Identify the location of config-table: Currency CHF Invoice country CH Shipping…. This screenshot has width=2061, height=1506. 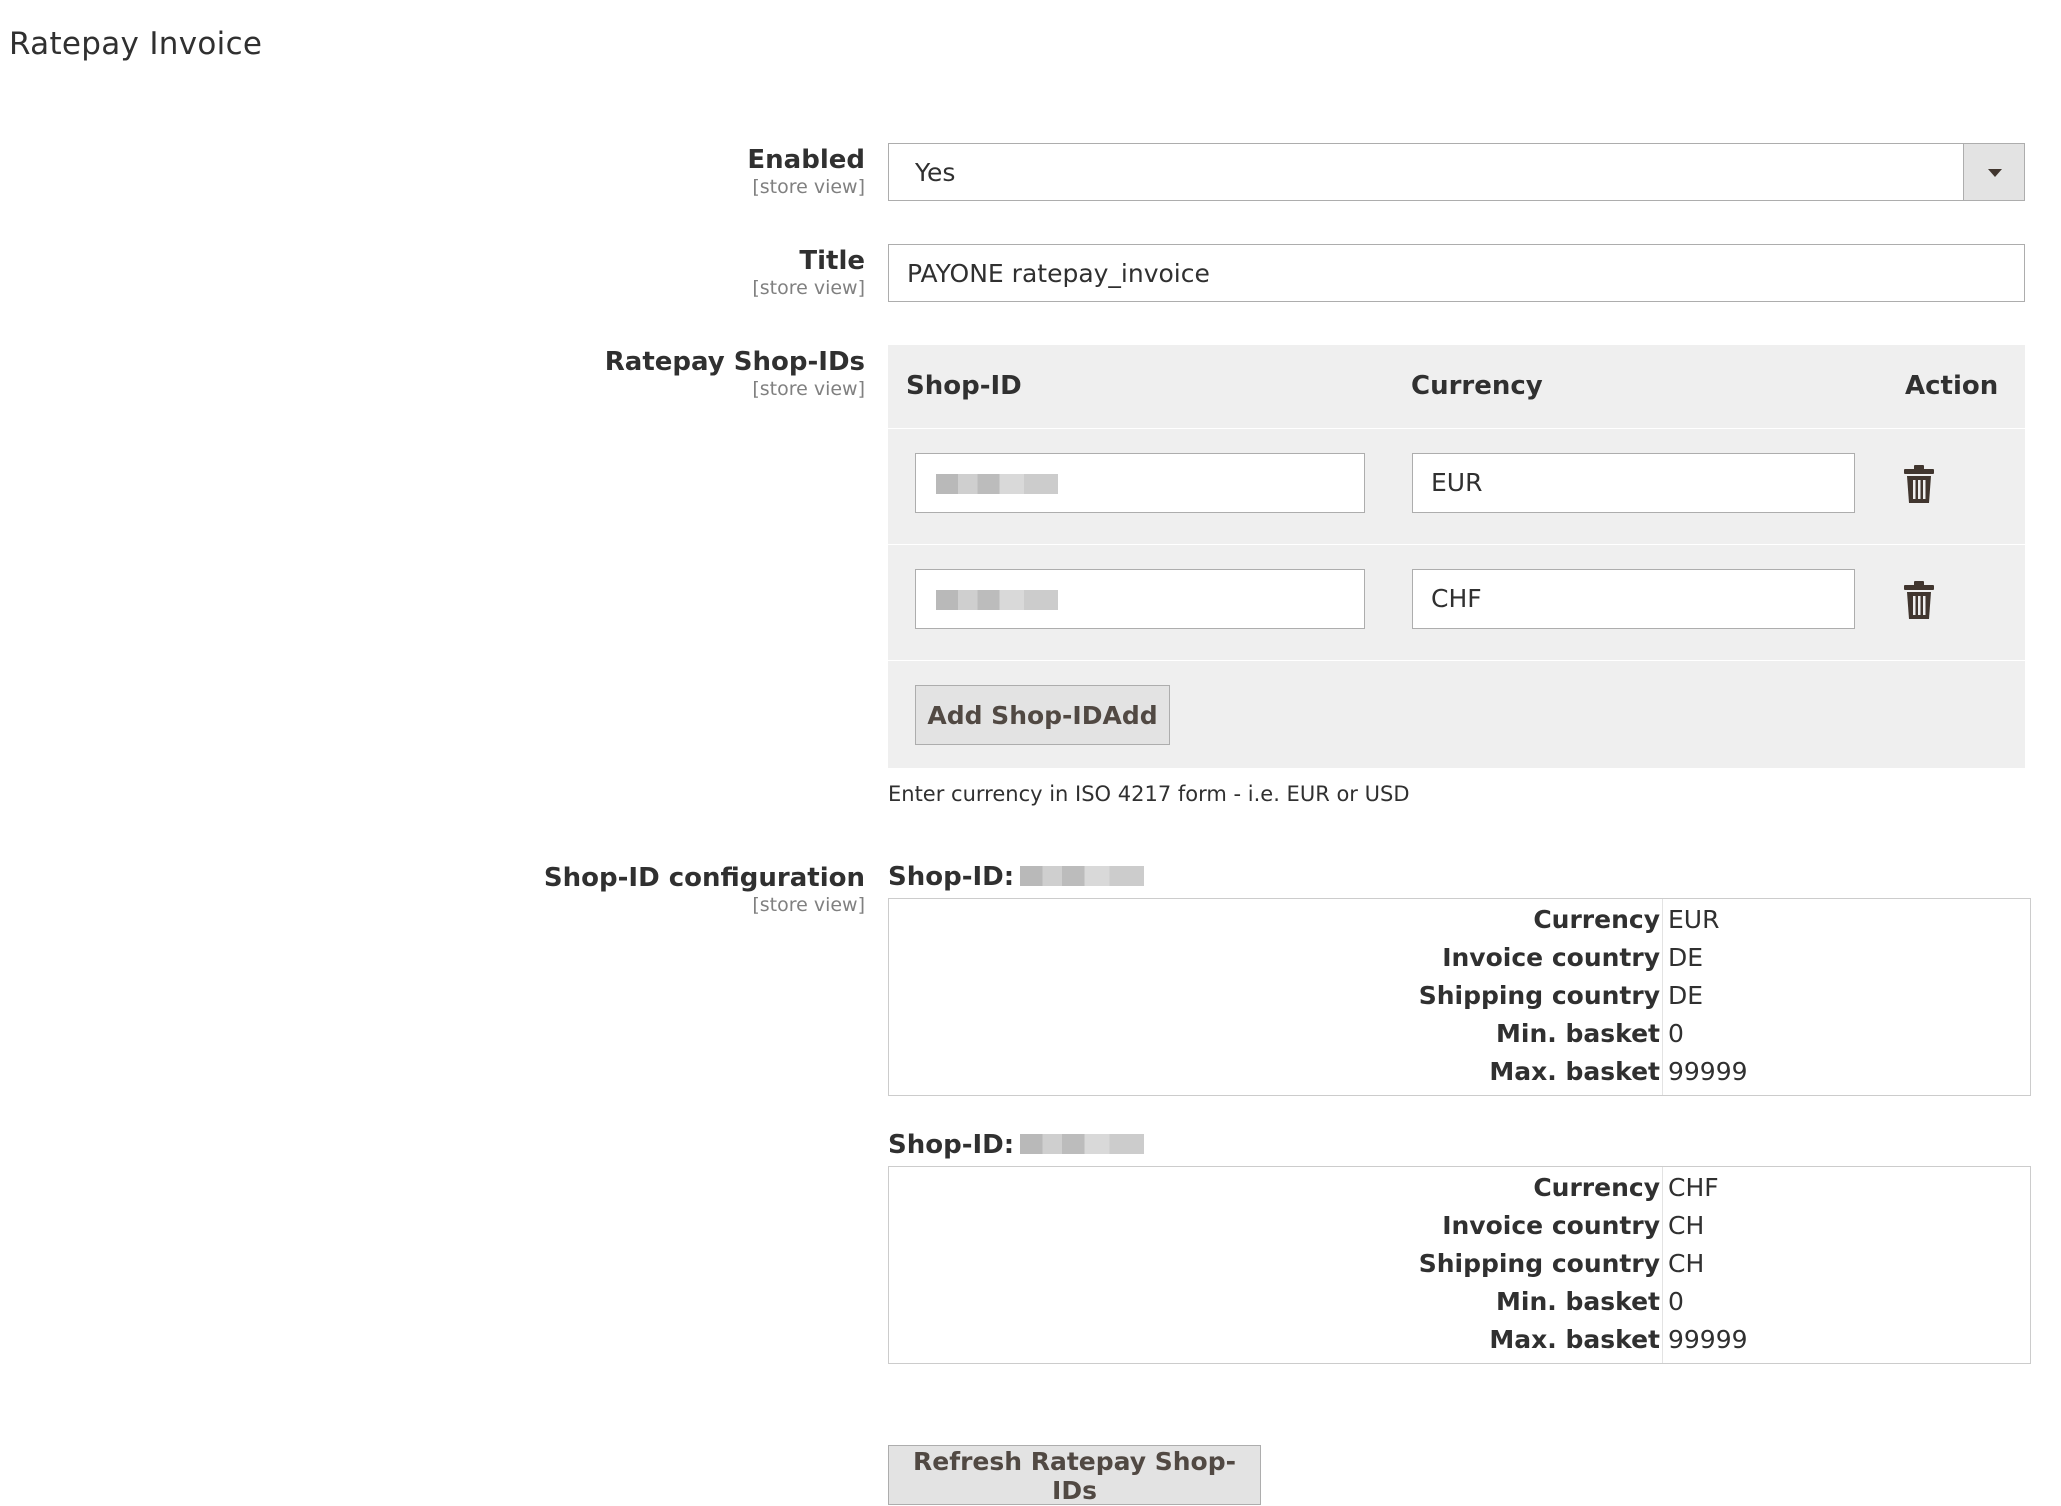
(1459, 1265).